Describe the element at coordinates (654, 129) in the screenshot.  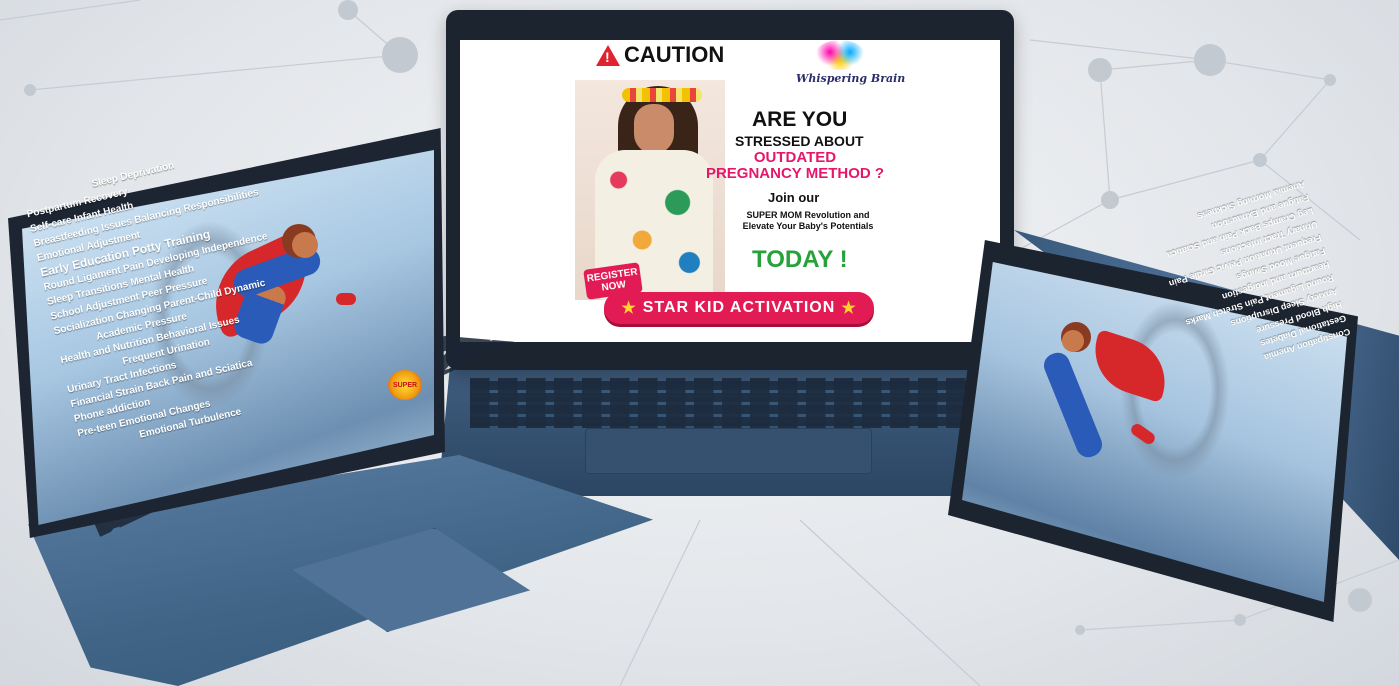
I see `pregnant-woman-face` at that location.